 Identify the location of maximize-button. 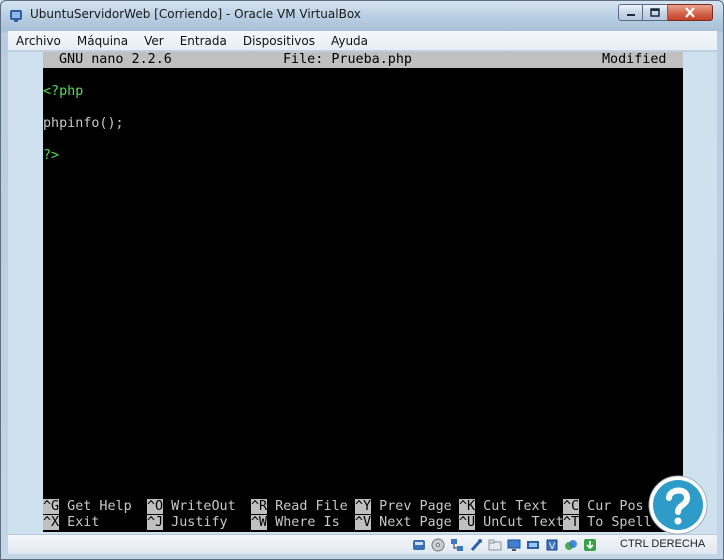
(655, 12).